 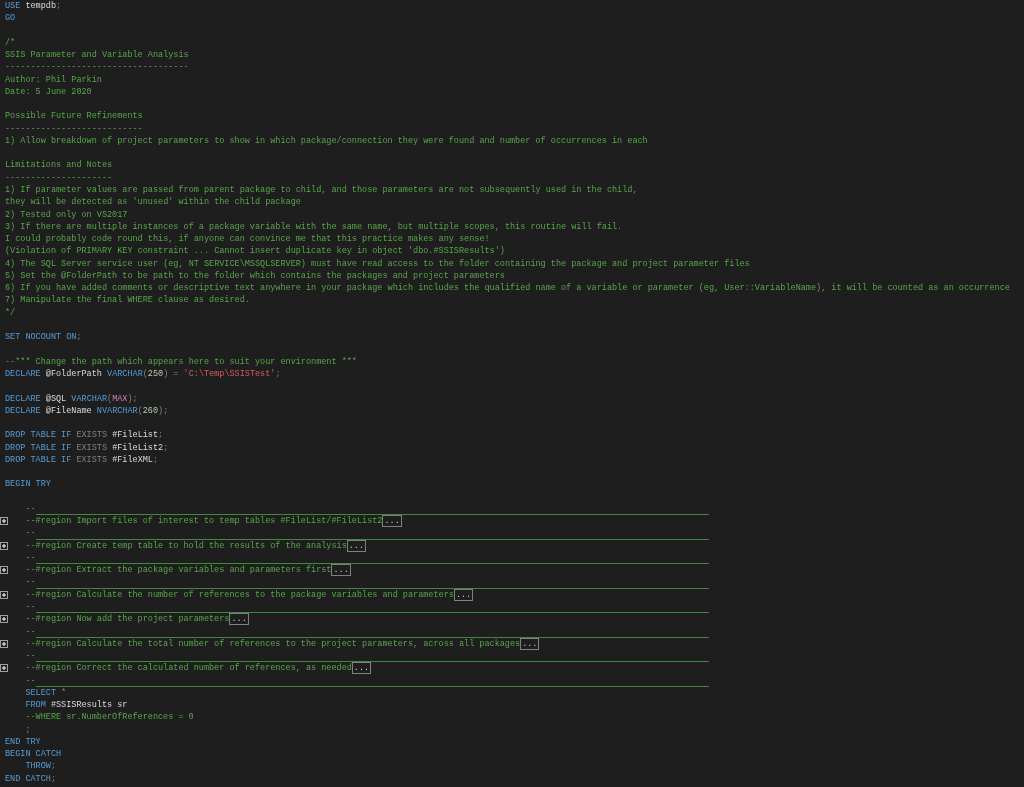 What do you see at coordinates (204, 521) in the screenshot?
I see `region-comment: --#region Import files of interest to temp tables #FileList/#FileList2` at bounding box center [204, 521].